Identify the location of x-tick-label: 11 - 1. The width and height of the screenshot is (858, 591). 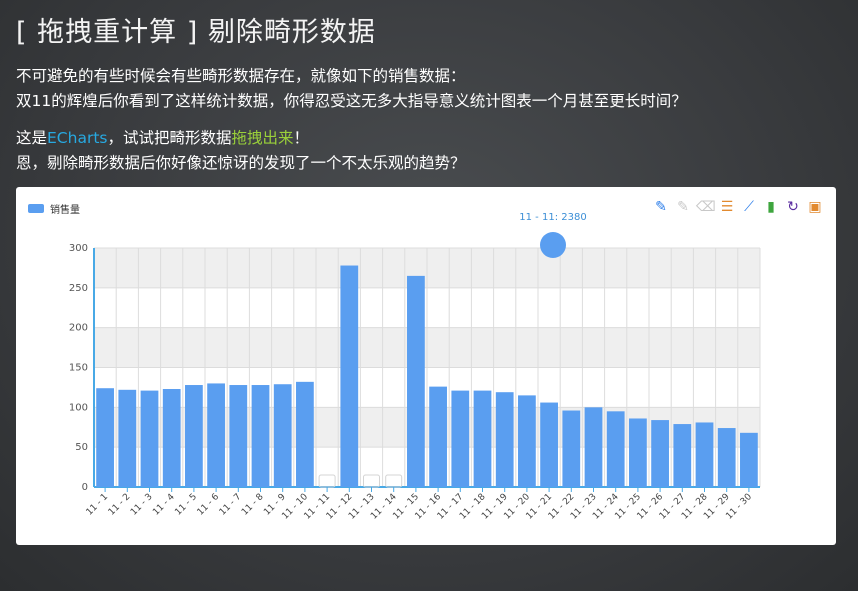
(98, 505).